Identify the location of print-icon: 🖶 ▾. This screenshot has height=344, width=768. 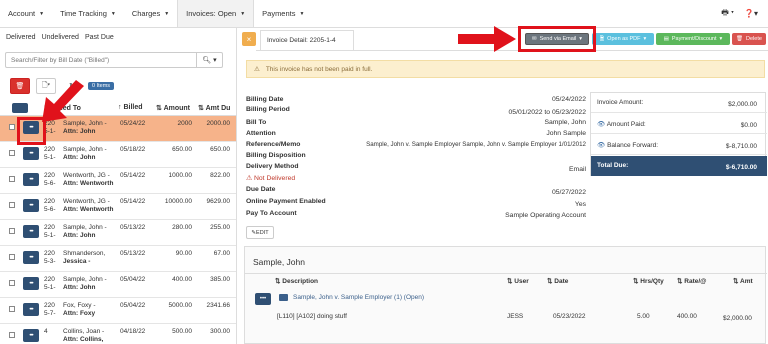
(727, 14).